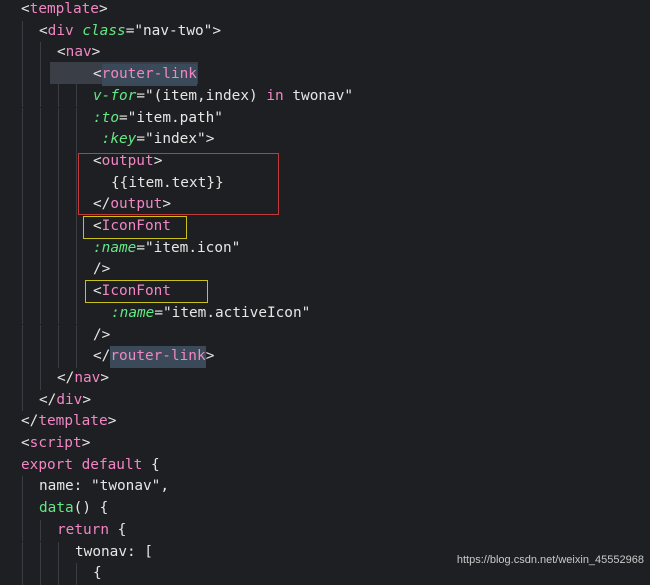 The image size is (650, 585). What do you see at coordinates (275, 95) in the screenshot?
I see `code-token: in` at bounding box center [275, 95].